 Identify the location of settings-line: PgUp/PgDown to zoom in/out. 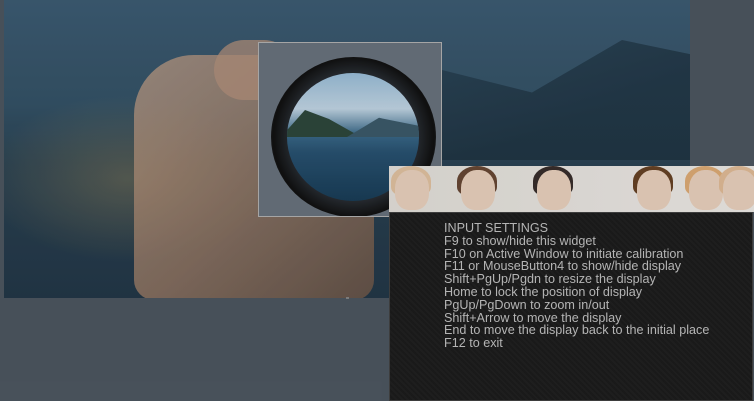
(527, 304).